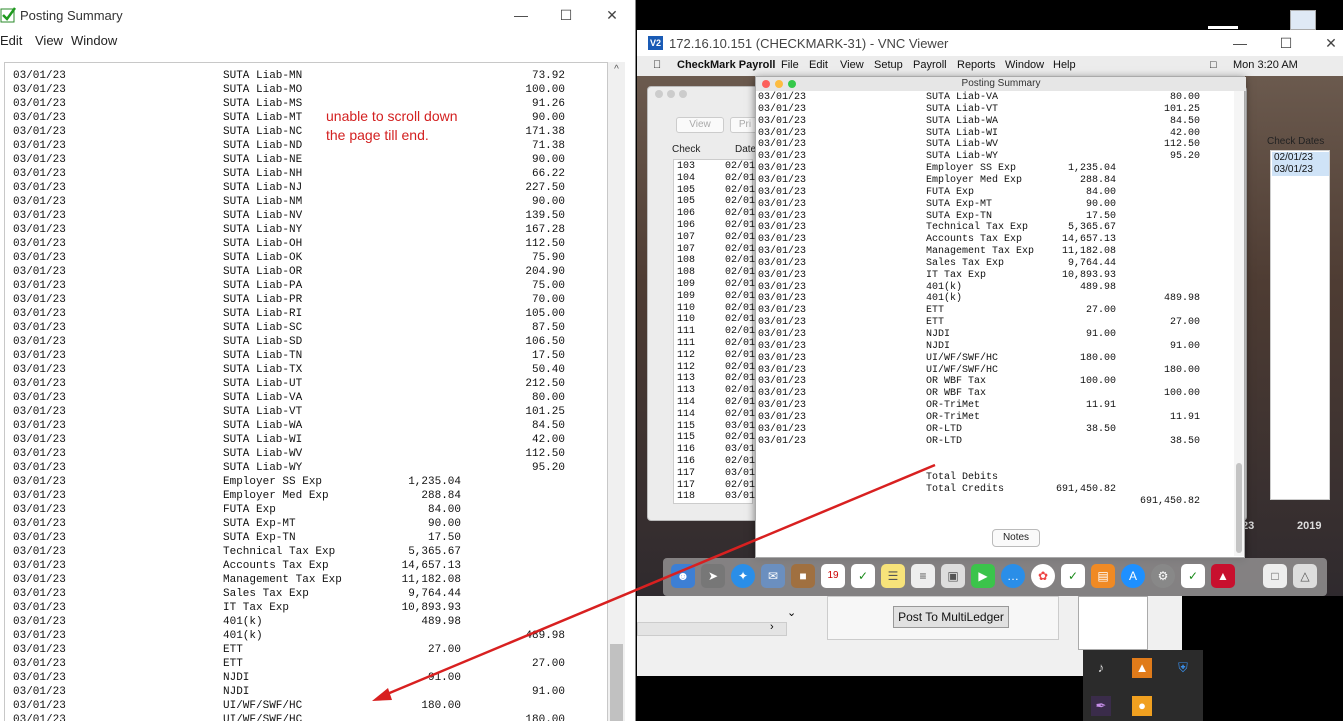 This screenshot has height=721, width=1343. What do you see at coordinates (1286, 43) in the screenshot?
I see `vnc-maximize-button: ☐` at bounding box center [1286, 43].